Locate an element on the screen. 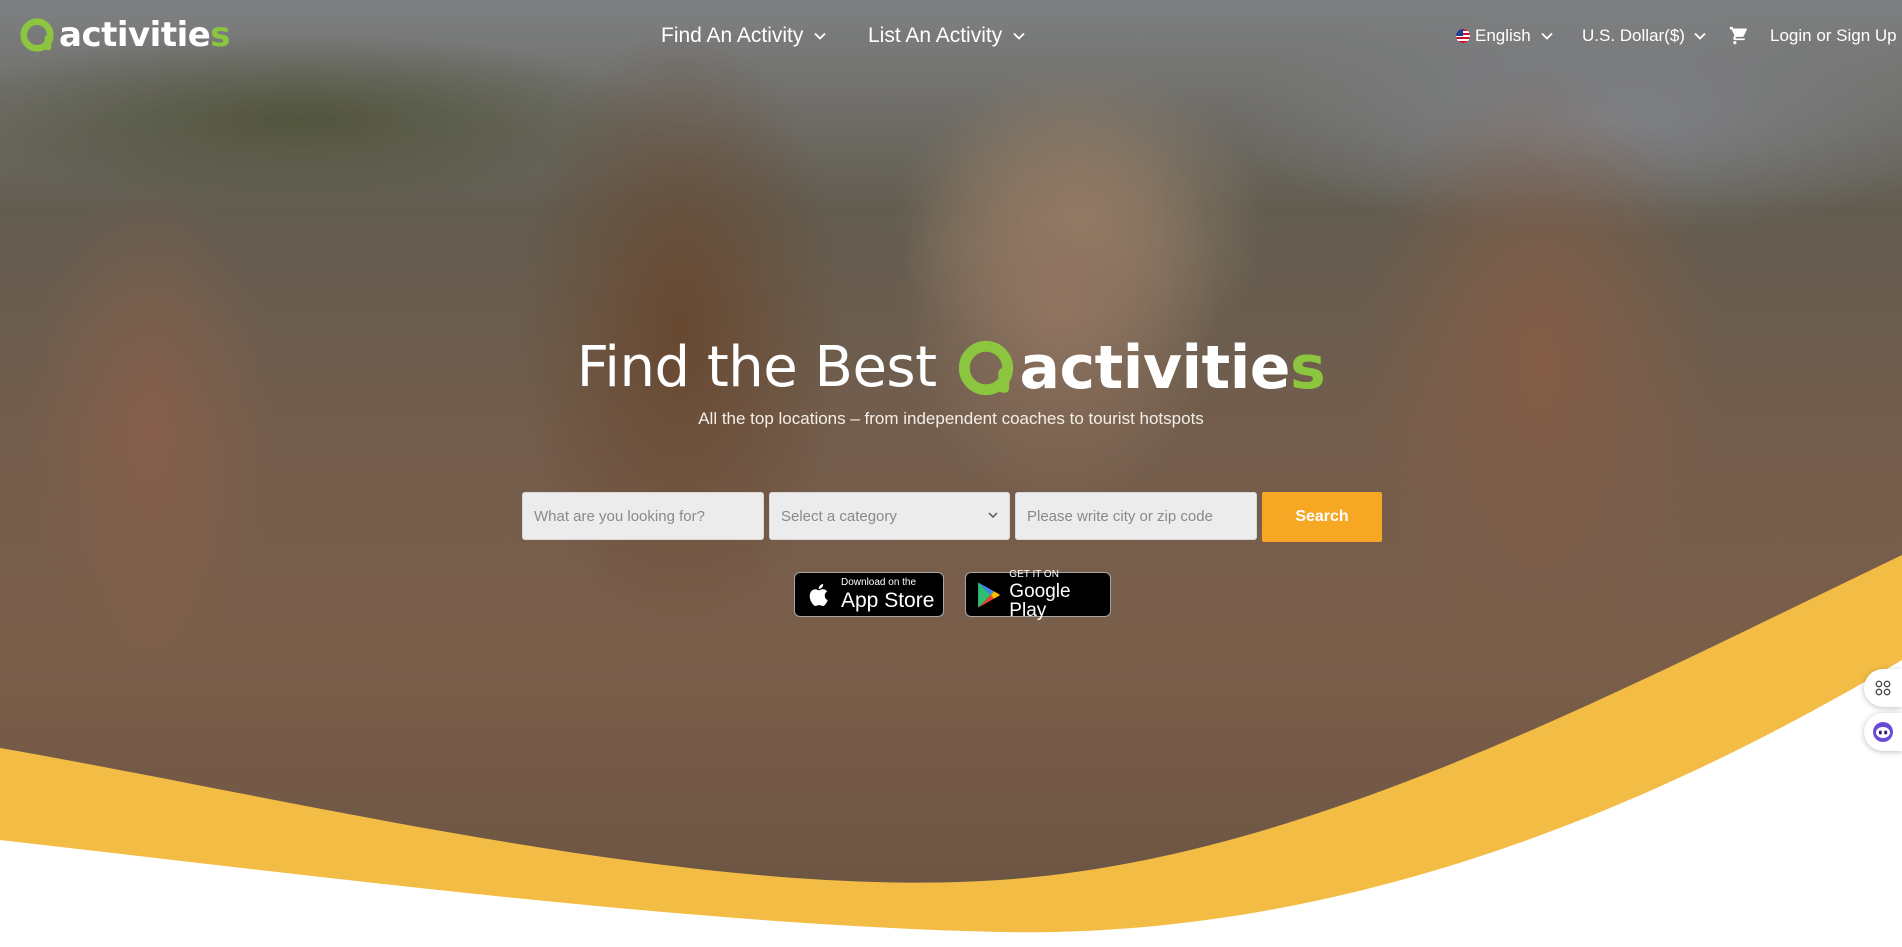 The width and height of the screenshot is (1902, 947). language-label: English is located at coordinates (1503, 35).